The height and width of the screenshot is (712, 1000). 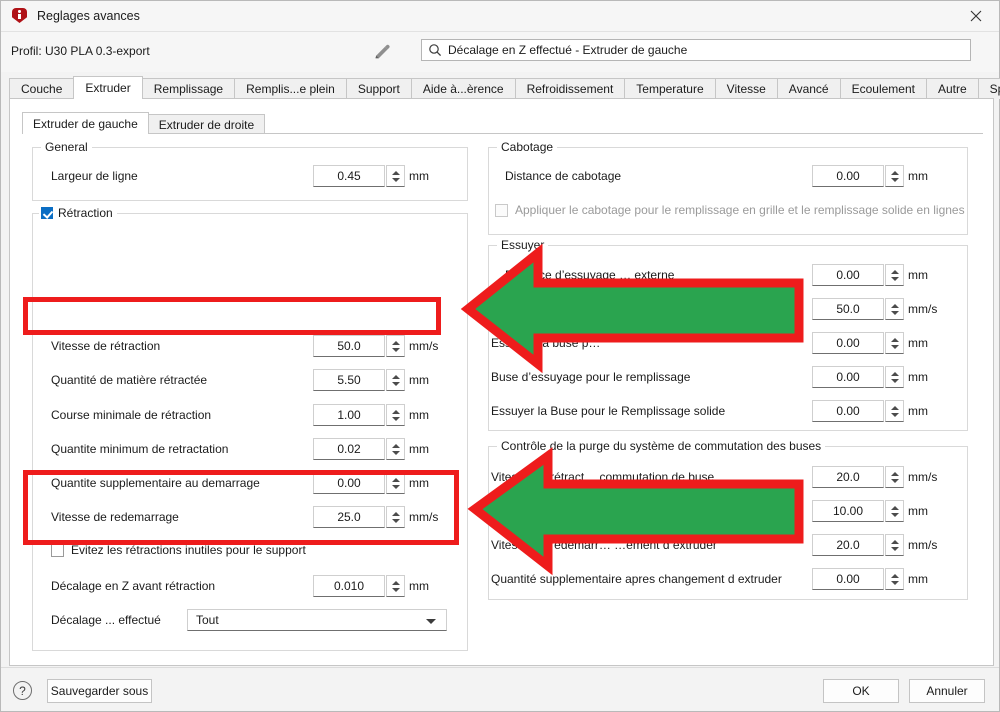 I want to click on info-shield-icon, so click(x=20, y=16).